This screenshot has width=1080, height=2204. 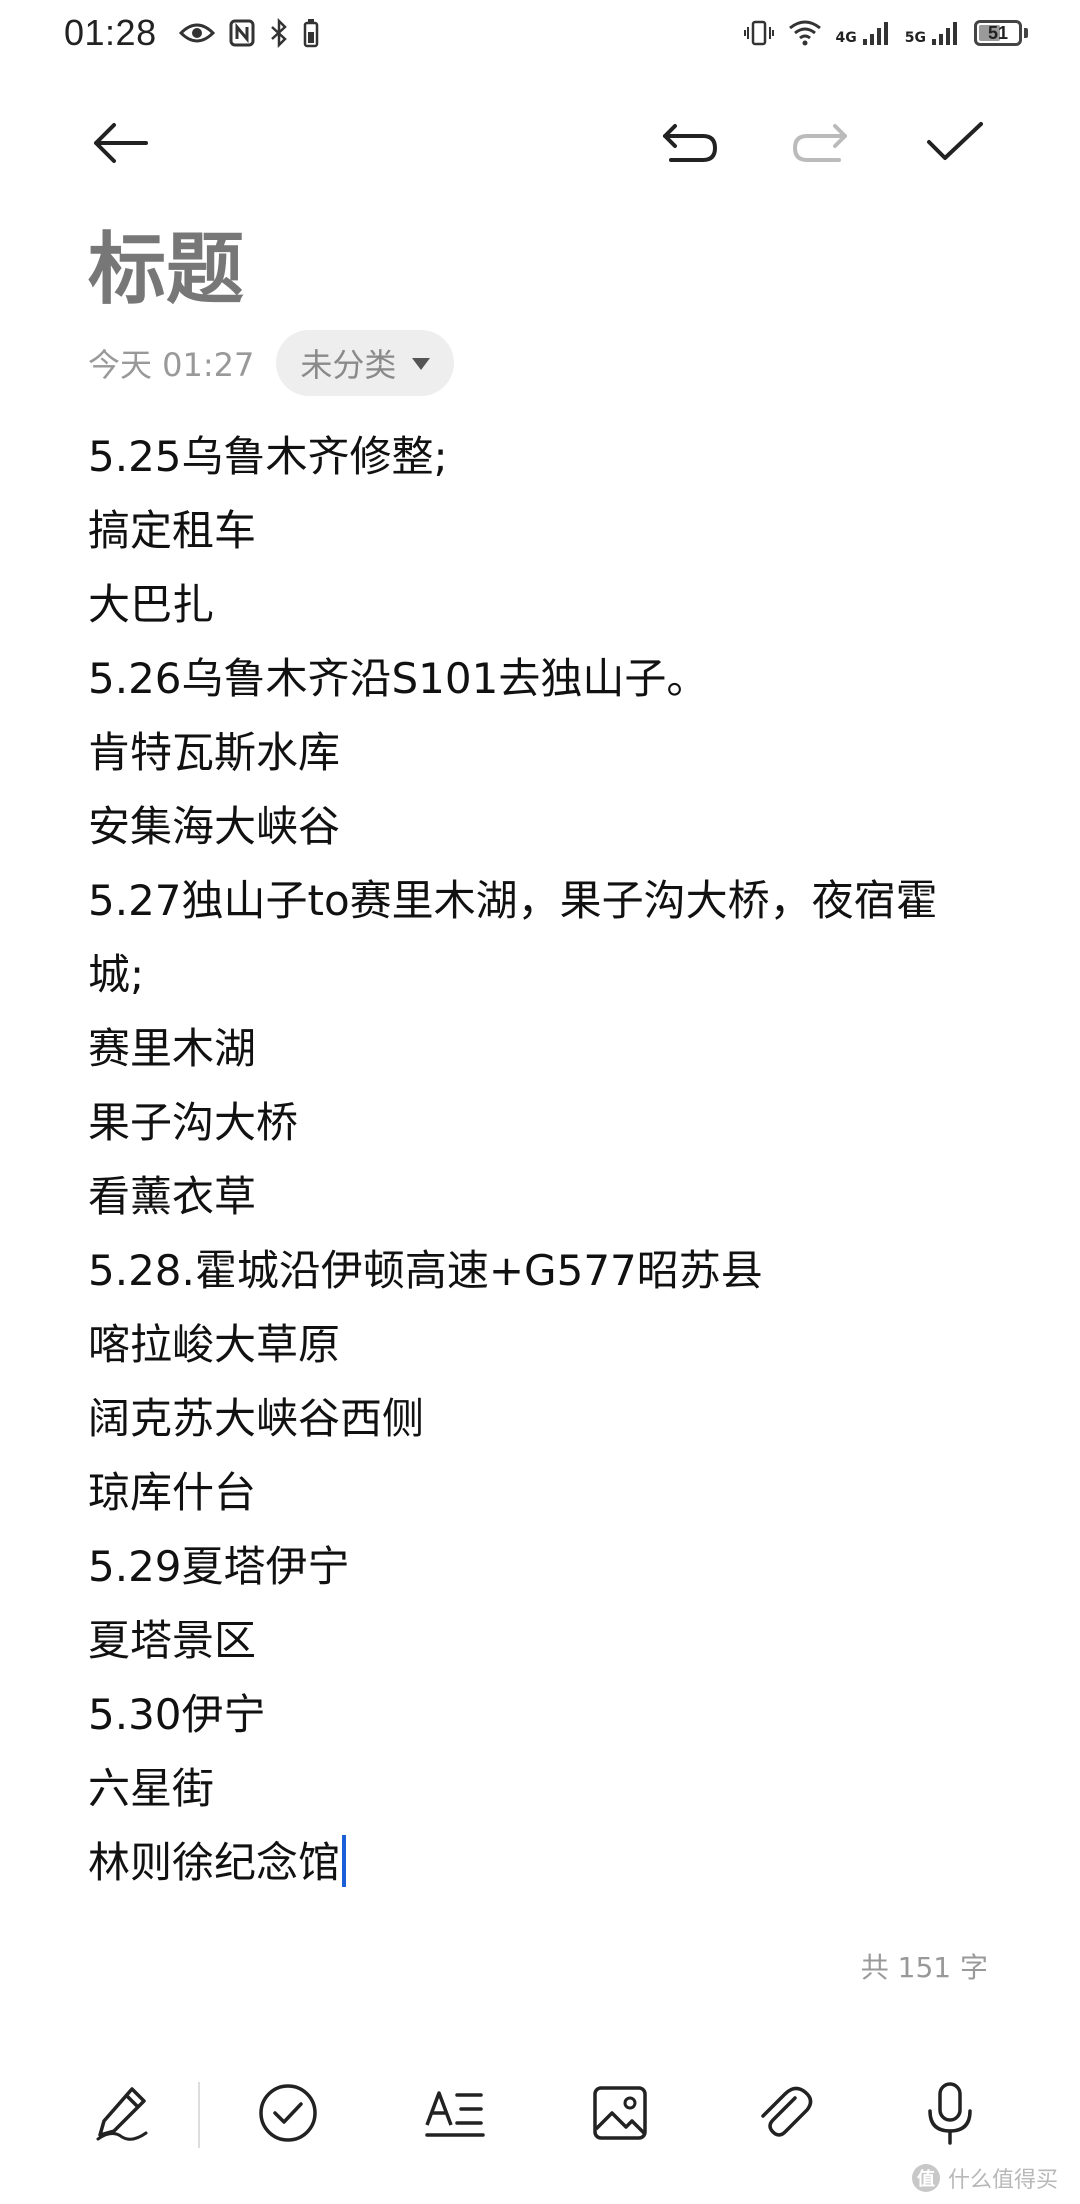 I want to click on voice-input-button, so click(x=950, y=2115).